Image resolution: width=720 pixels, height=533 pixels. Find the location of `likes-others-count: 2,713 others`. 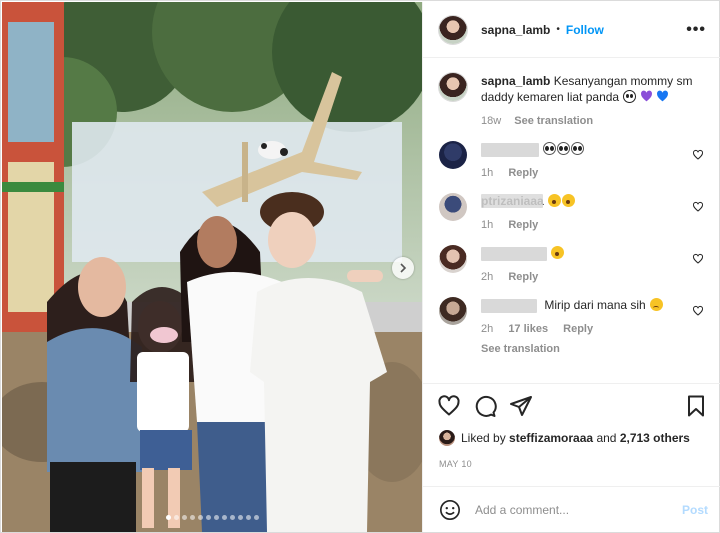

likes-others-count: 2,713 others is located at coordinates (655, 438).